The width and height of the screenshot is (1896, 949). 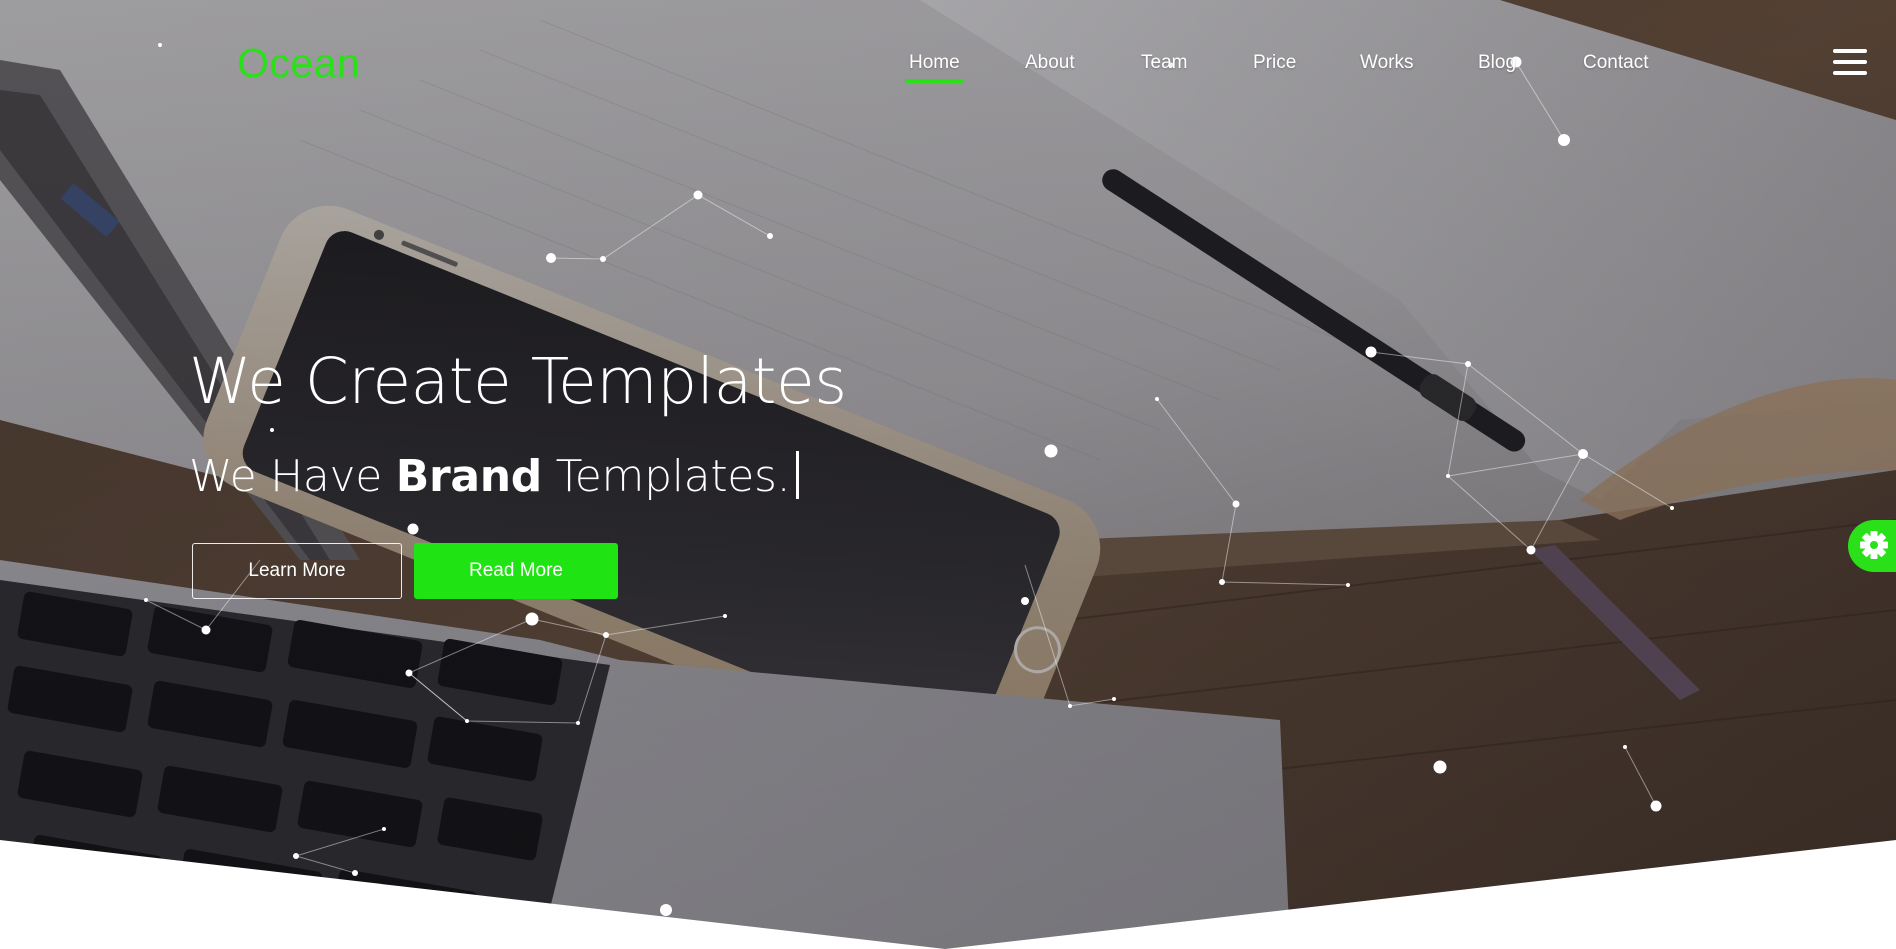 What do you see at coordinates (516, 571) in the screenshot?
I see `read-more-button: Read More` at bounding box center [516, 571].